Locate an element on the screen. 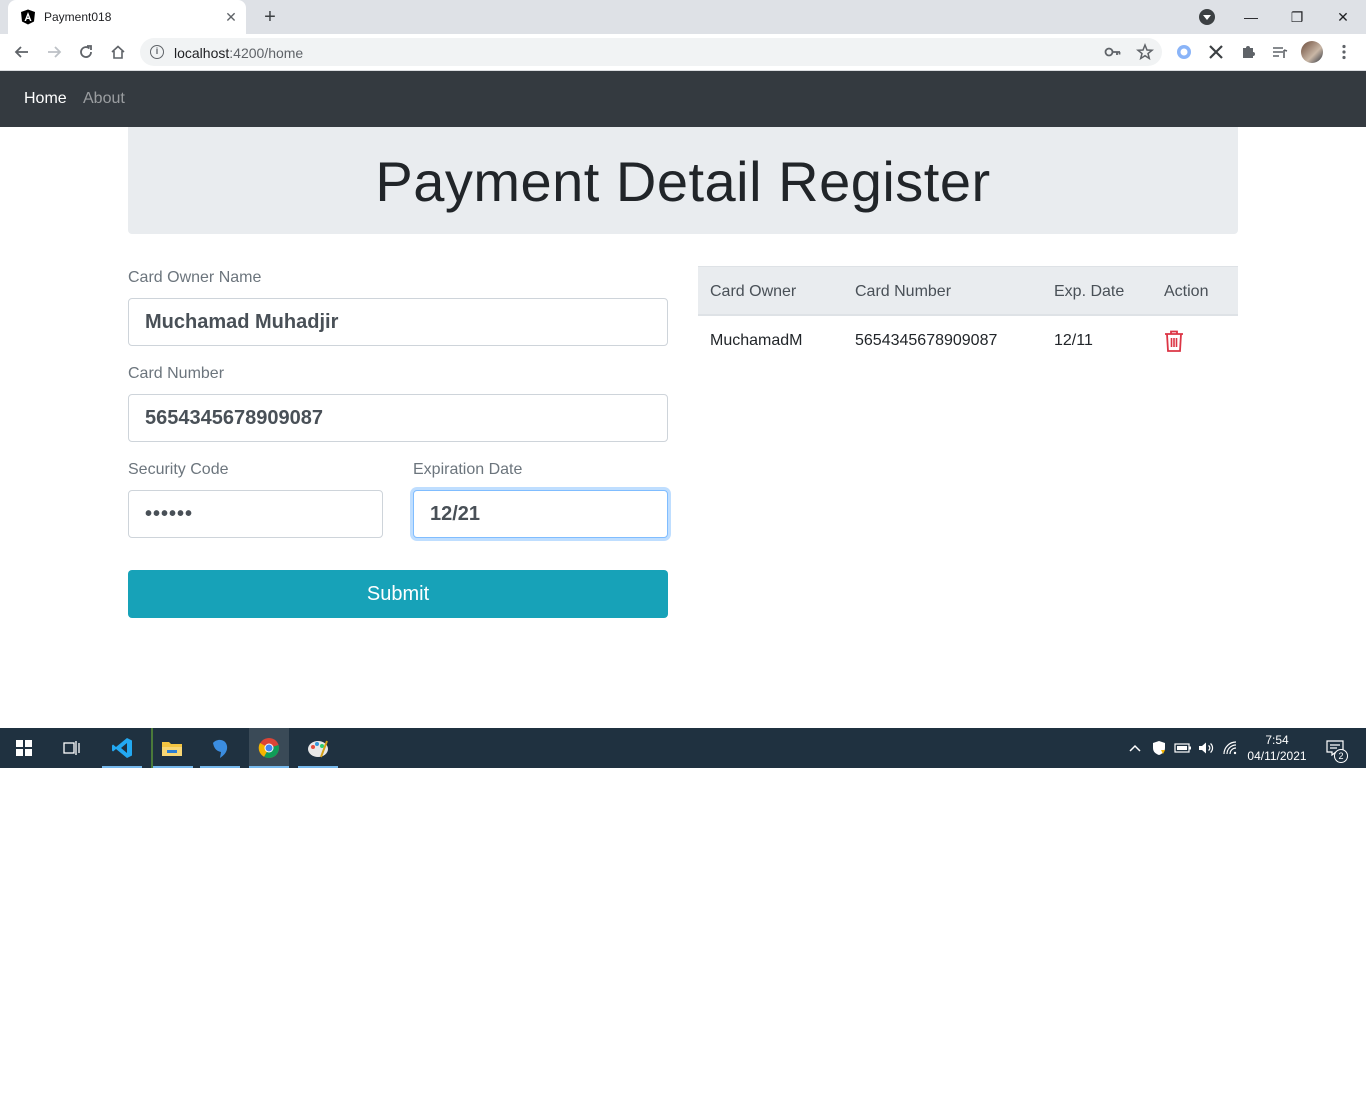  clock-date: 04/11/2021 is located at coordinates (1277, 756).